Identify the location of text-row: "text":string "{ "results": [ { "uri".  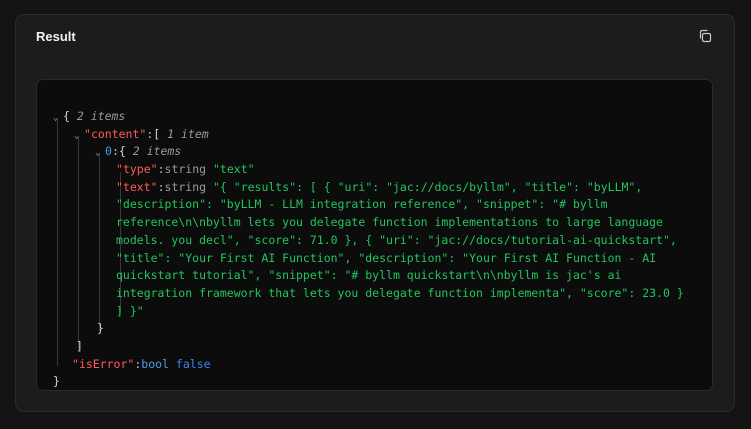
(379, 186).